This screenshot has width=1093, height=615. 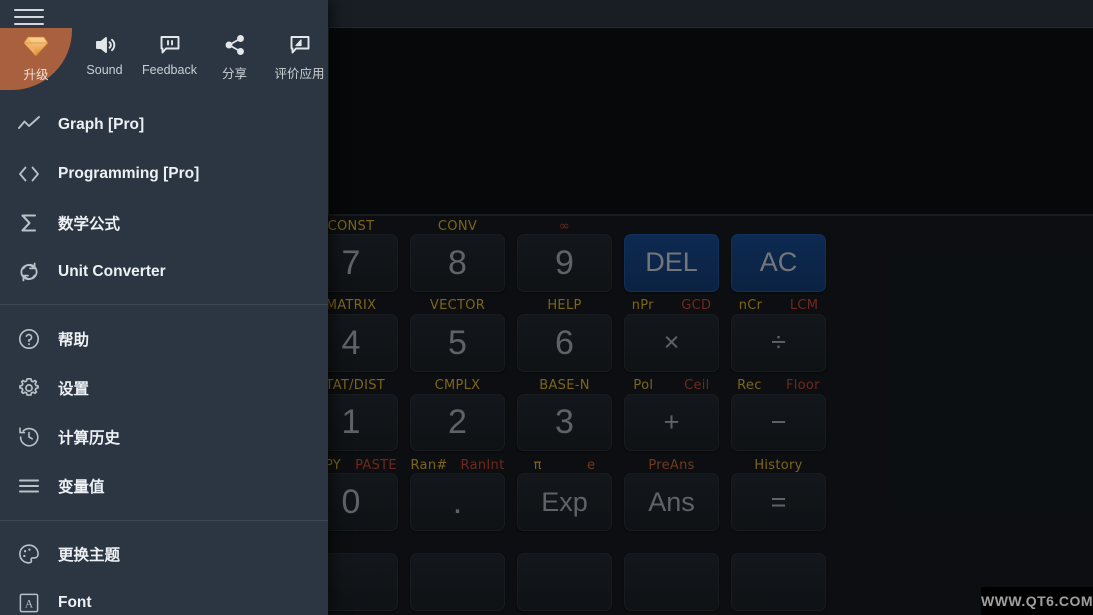 I want to click on rate-app-label: 评价应用, so click(x=299, y=74).